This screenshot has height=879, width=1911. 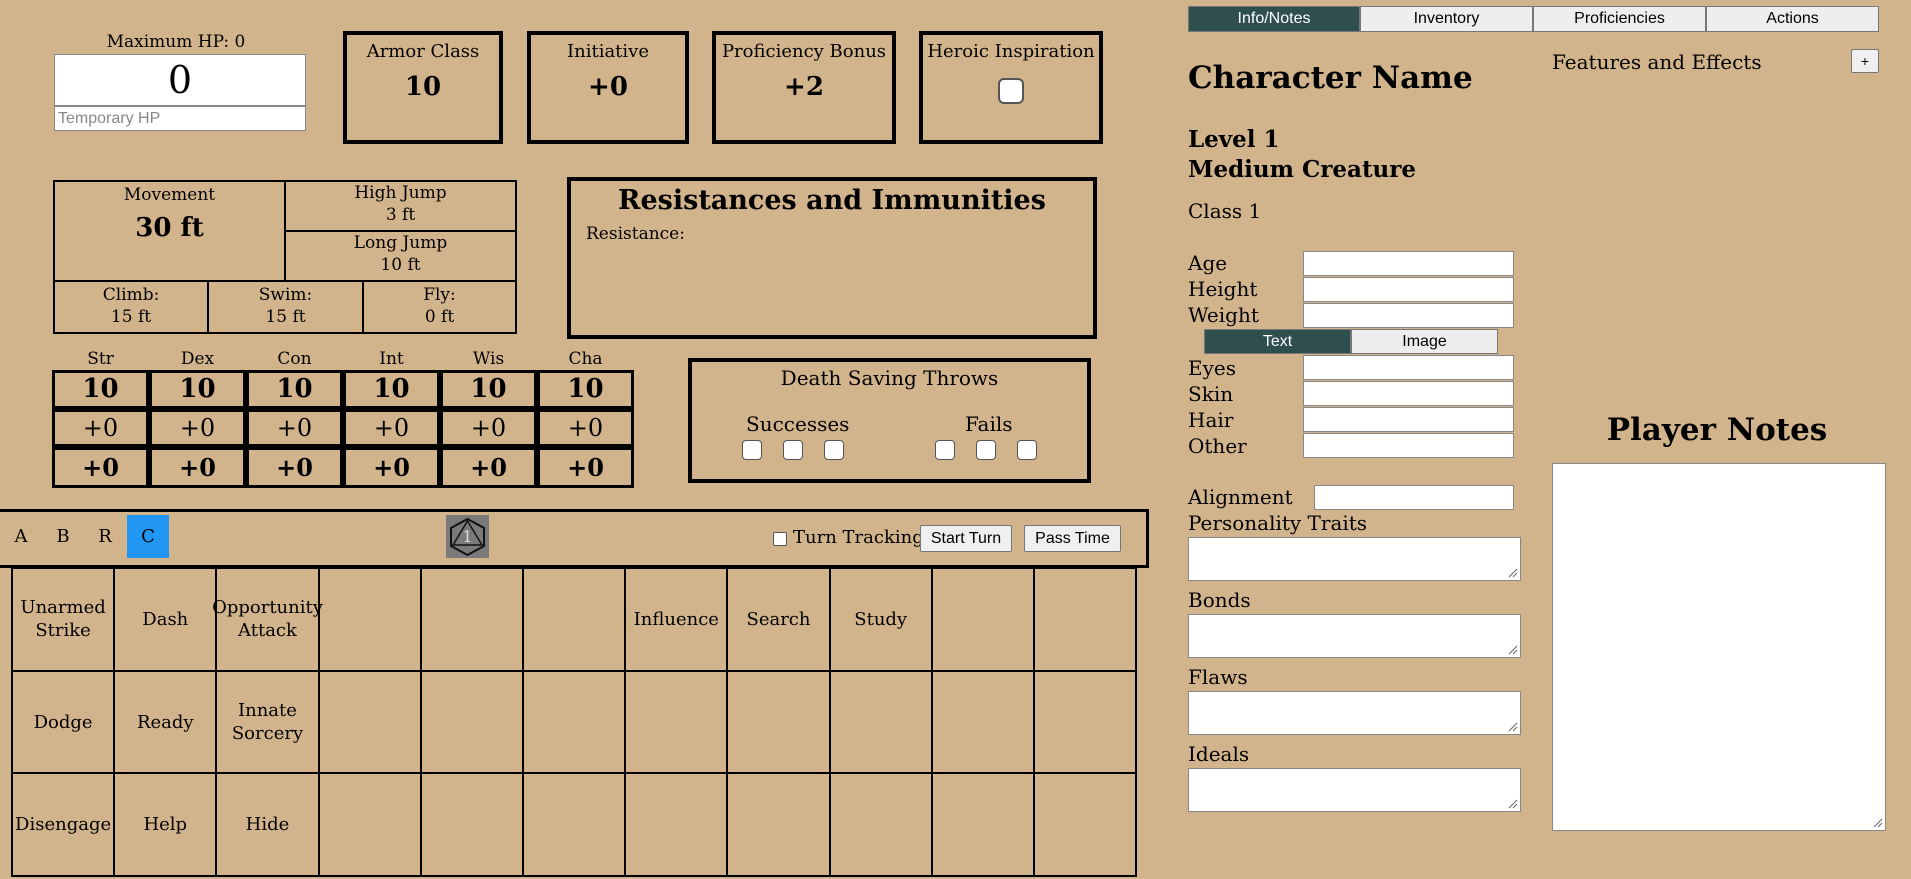 What do you see at coordinates (1223, 315) in the screenshot?
I see `weight-label: Weight` at bounding box center [1223, 315].